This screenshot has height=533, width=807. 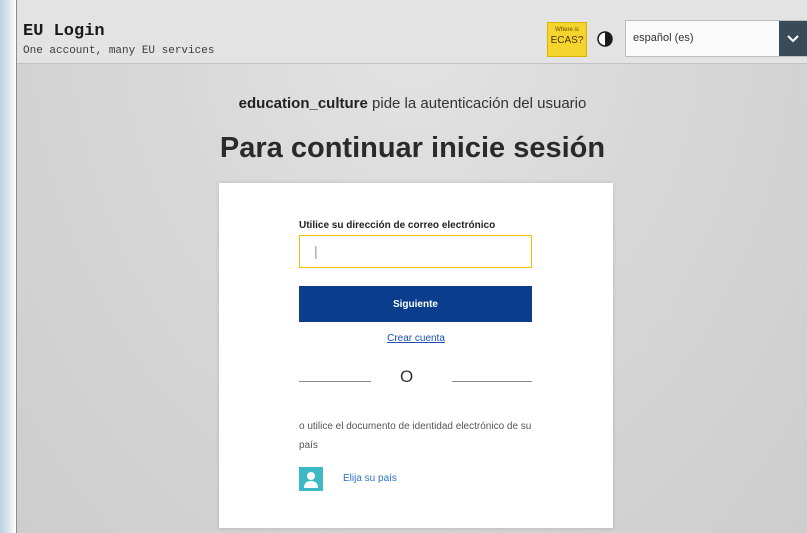 I want to click on next-button: Siguiente, so click(x=415, y=304).